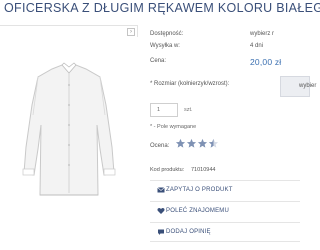 The height and width of the screenshot is (250, 320). I want to click on size-label: * Rozmiar (kołnierzyk/wzrost):, so click(190, 84).